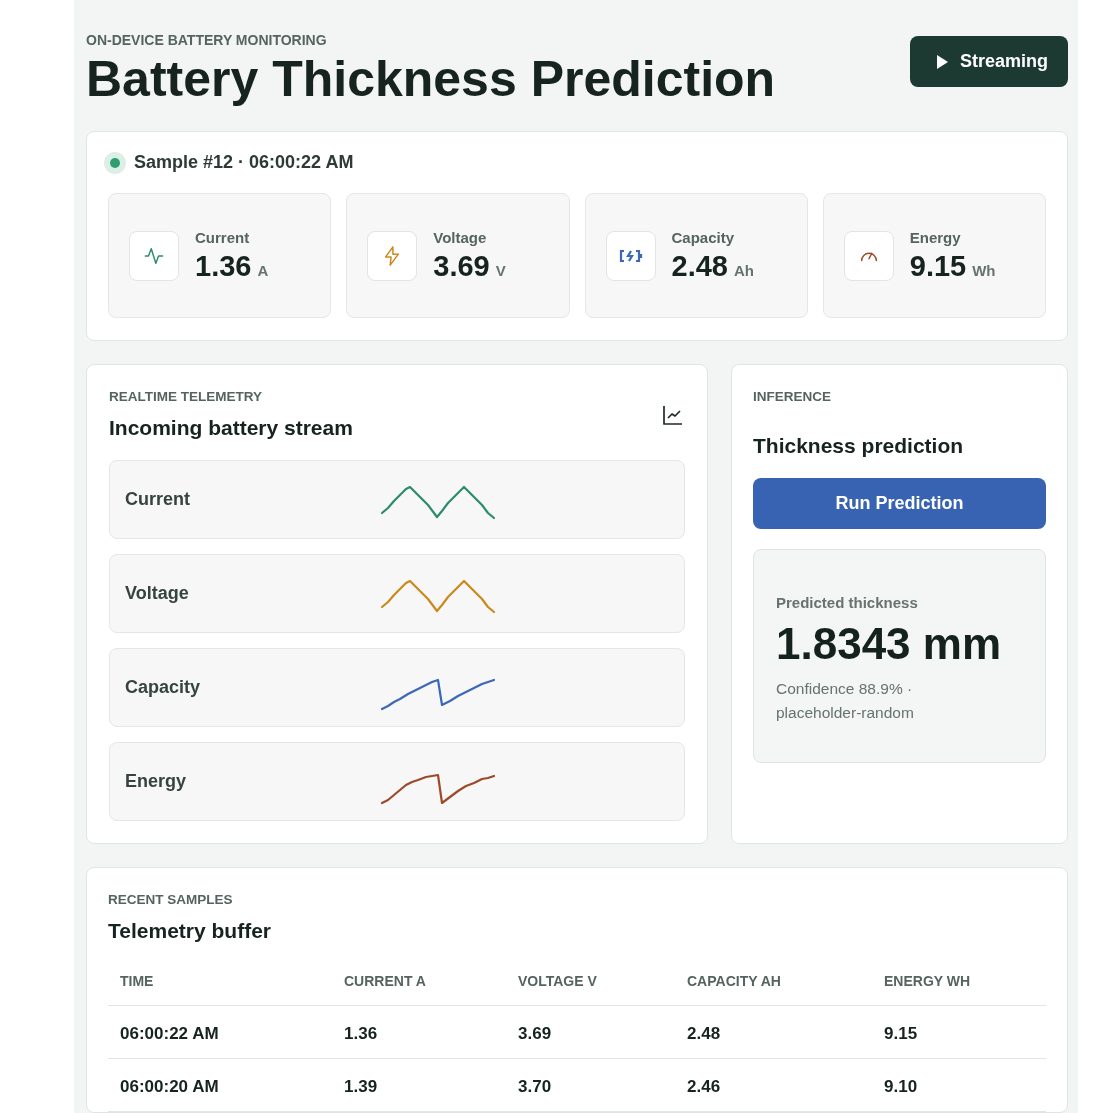  I want to click on stream-label: Current, so click(158, 499).